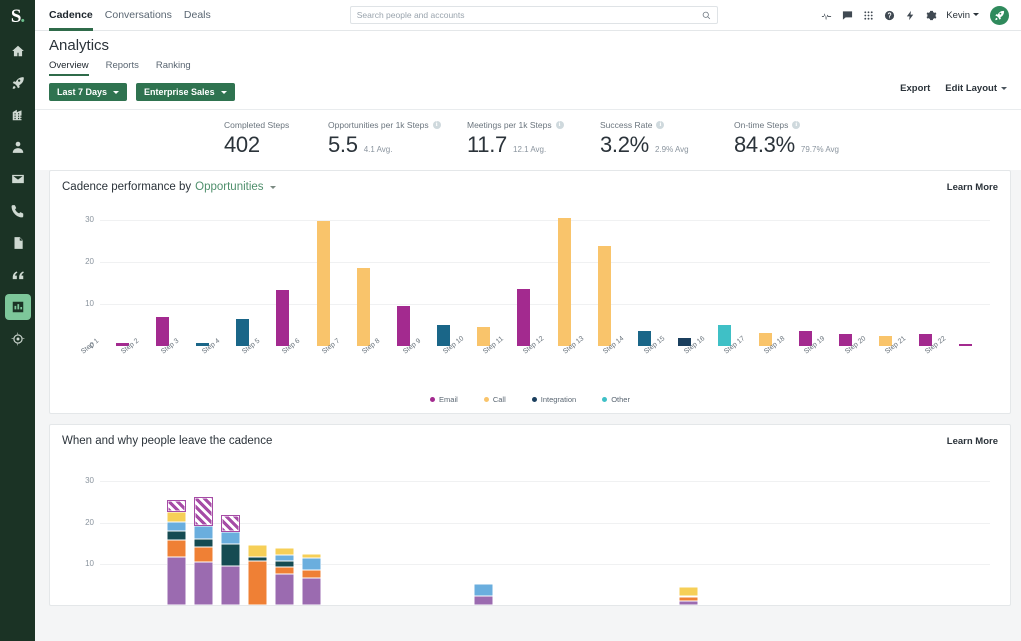  Describe the element at coordinates (448, 399) in the screenshot. I see `legend-label: Email` at that location.